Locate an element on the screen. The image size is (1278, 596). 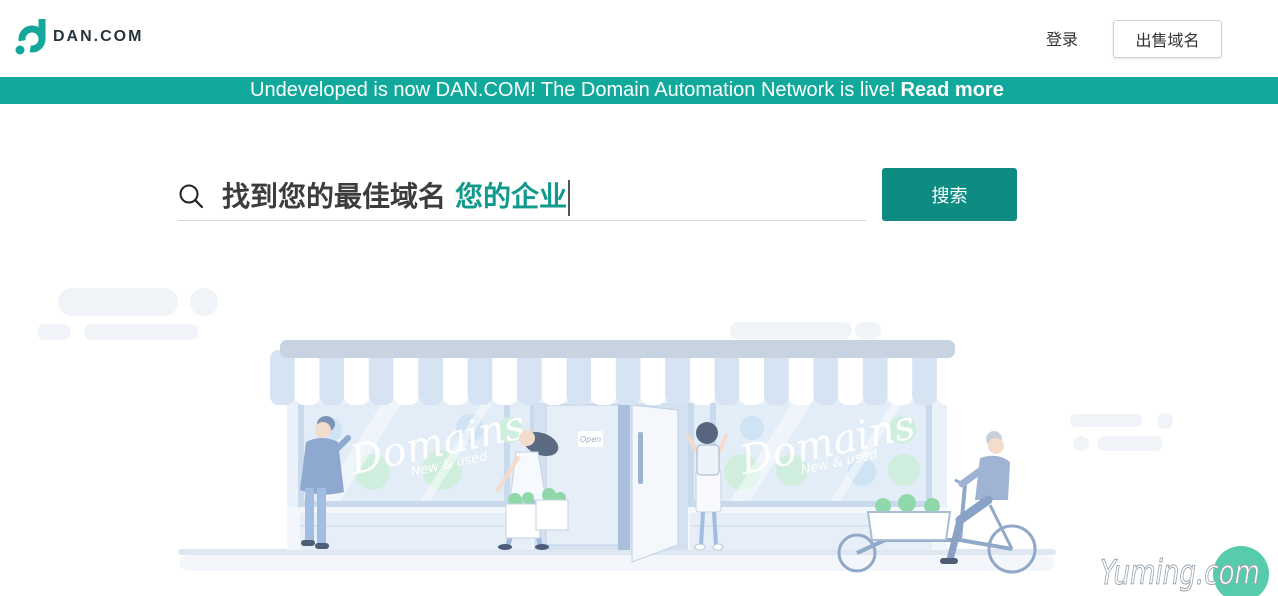
home-logo-link: DAN.COM is located at coordinates (77, 37).